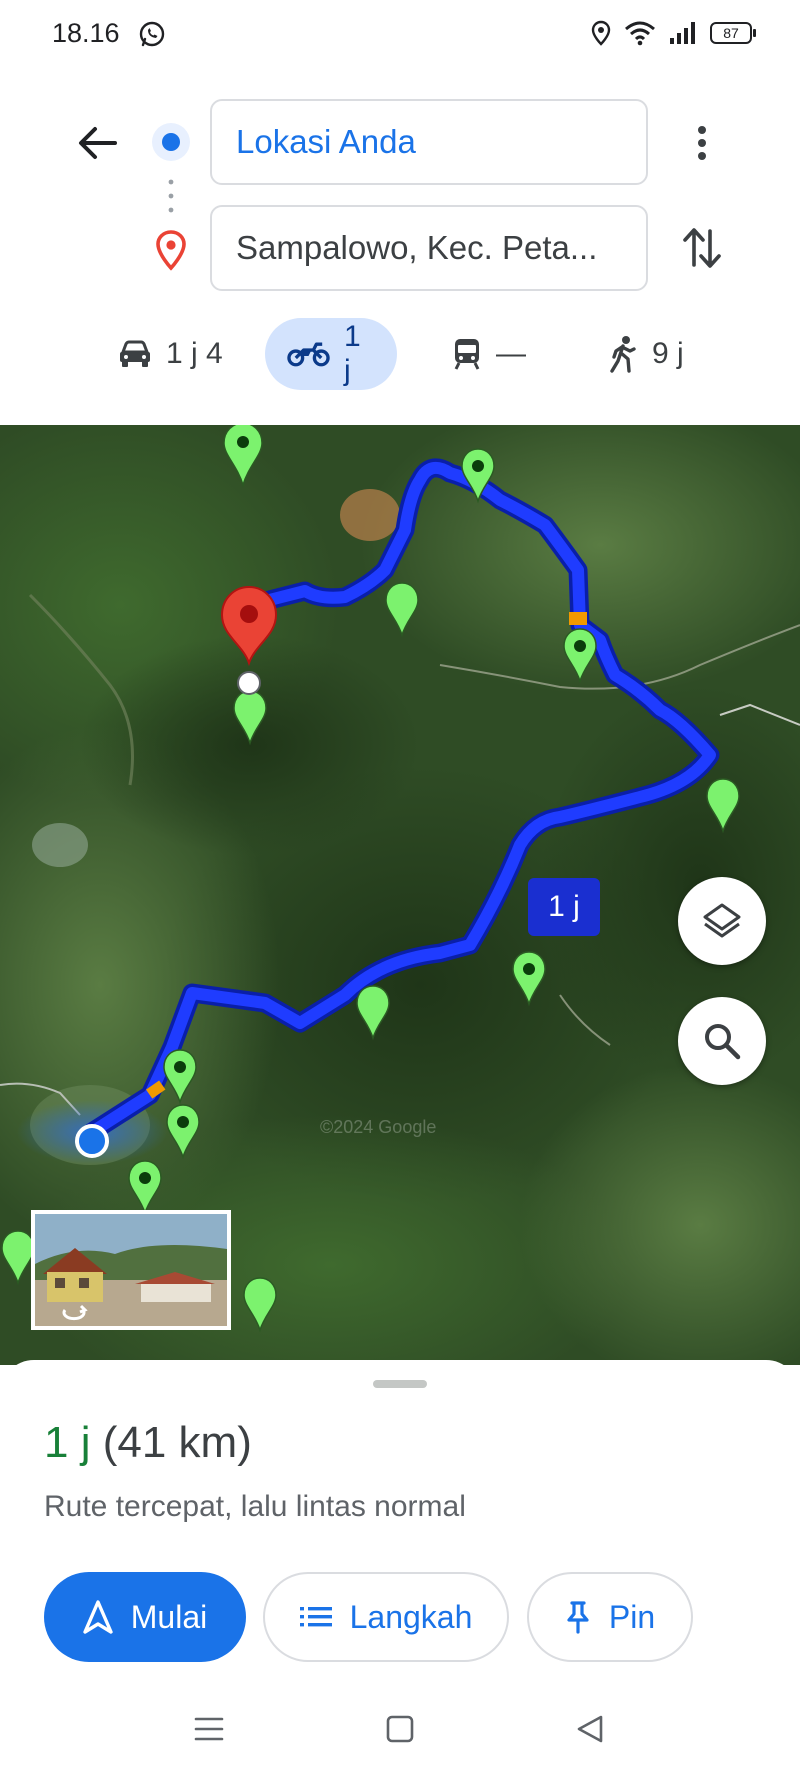 The image size is (800, 1778). I want to click on mode-motorcycle: 1 j, so click(331, 354).